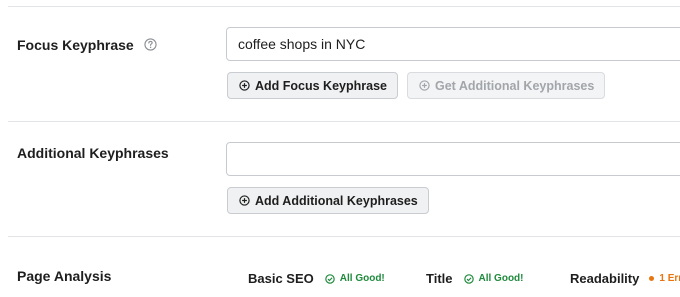 The width and height of the screenshot is (680, 297). I want to click on additional-keyphrases-label: Additional Keyphrases, so click(93, 153).